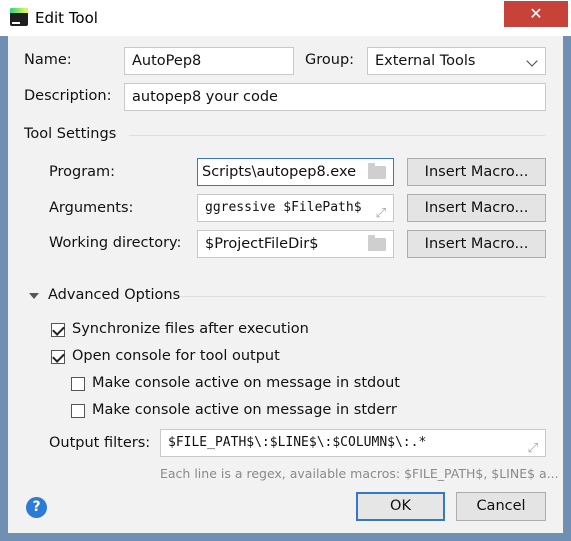 The width and height of the screenshot is (571, 541). What do you see at coordinates (19, 17) in the screenshot?
I see `pycharm-app-icon` at bounding box center [19, 17].